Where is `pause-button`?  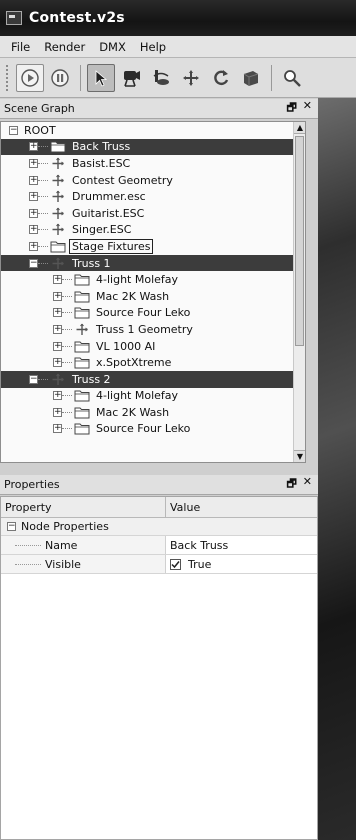
pause-button is located at coordinates (60, 78).